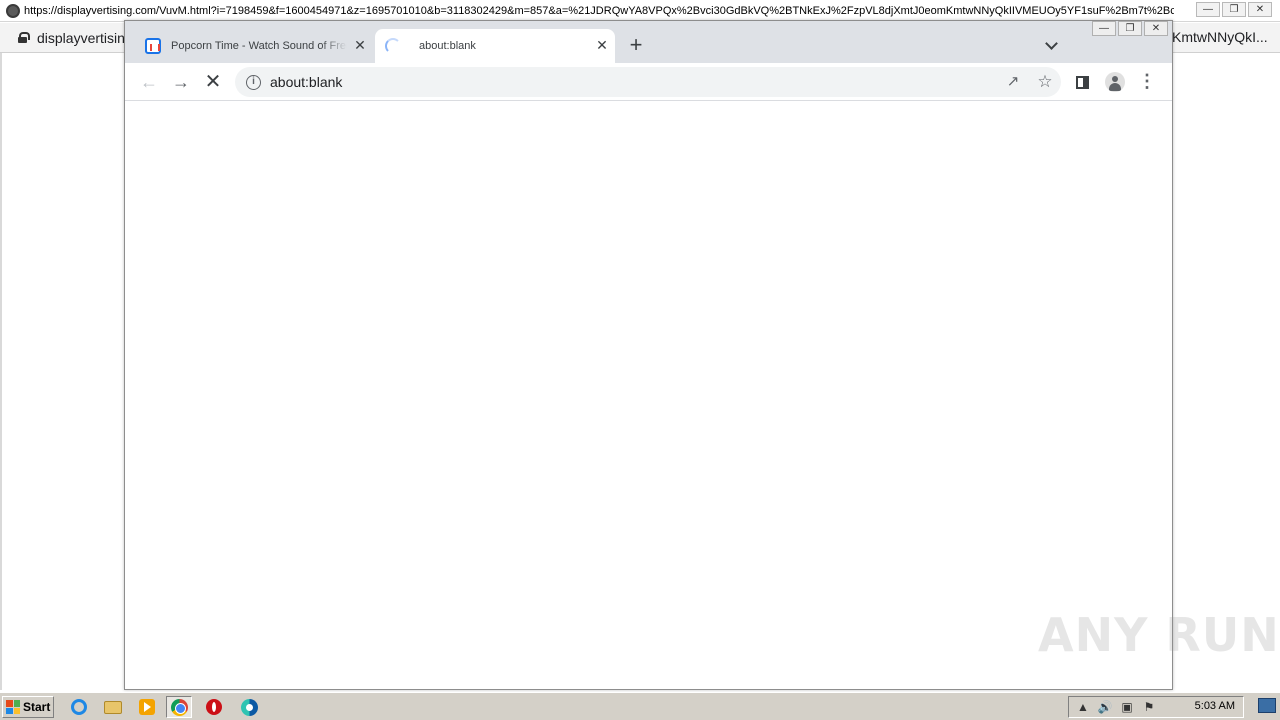  I want to click on file-explorer-taskbar-icon, so click(113, 707).